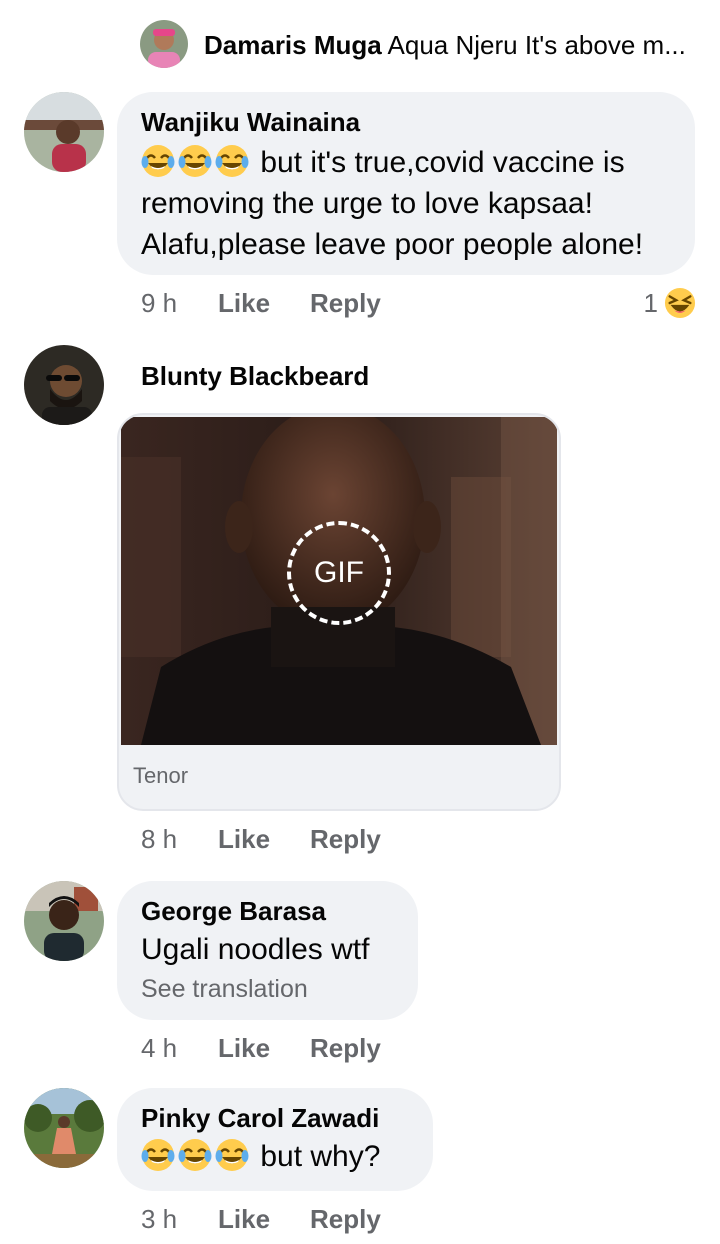  I want to click on comment-text: Ugali noodles wtf, so click(255, 949).